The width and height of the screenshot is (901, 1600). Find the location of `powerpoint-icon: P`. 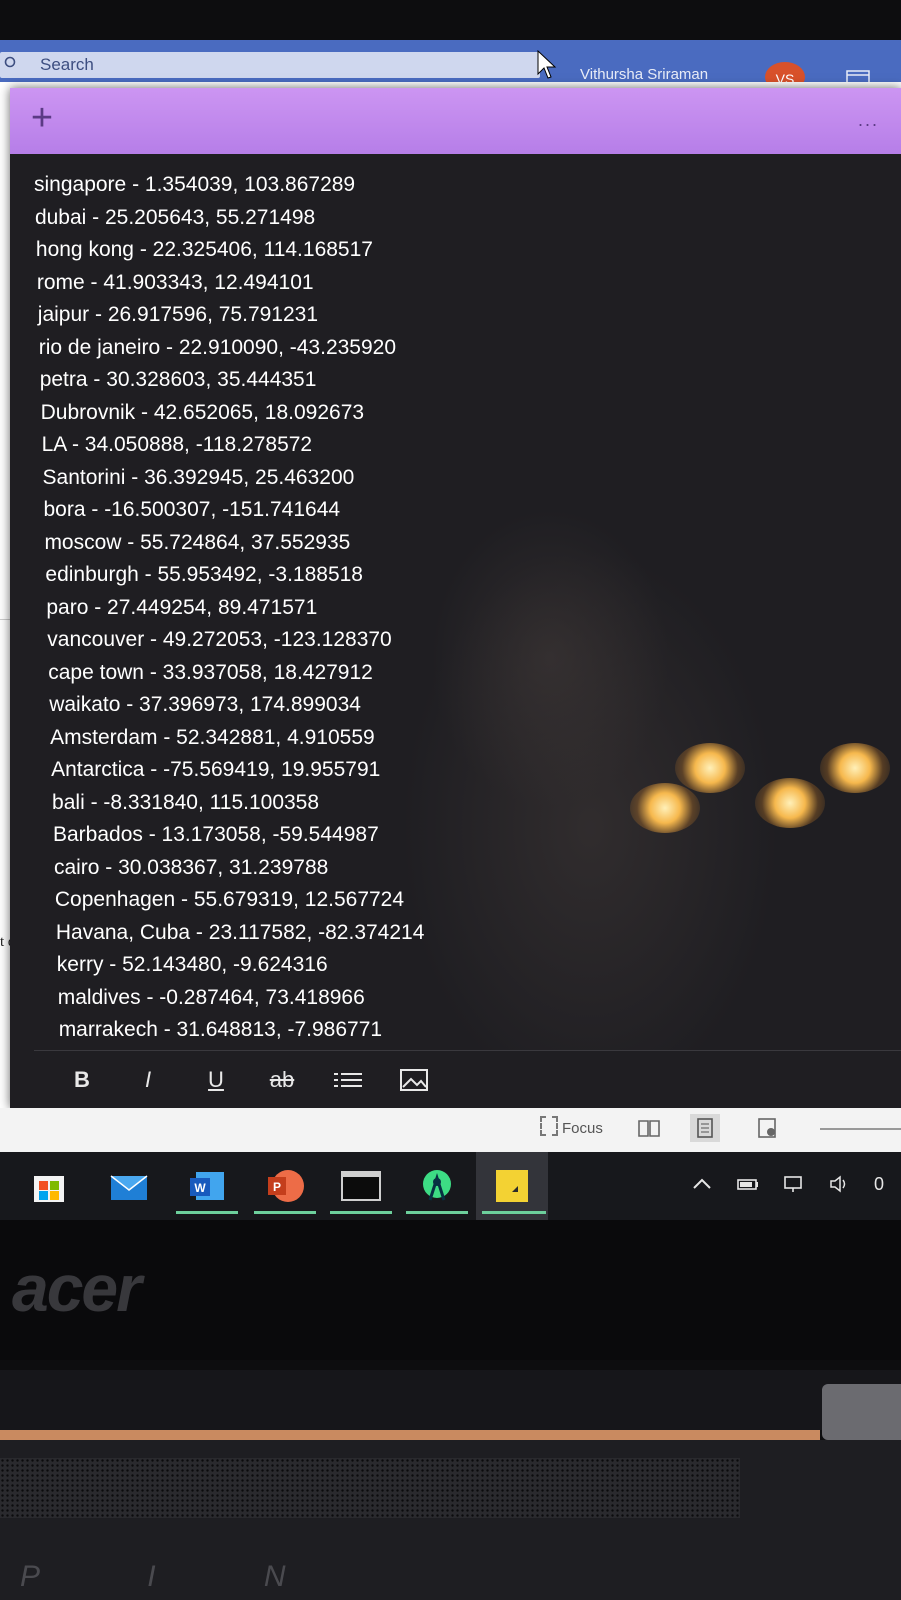

powerpoint-icon: P is located at coordinates (285, 1186).